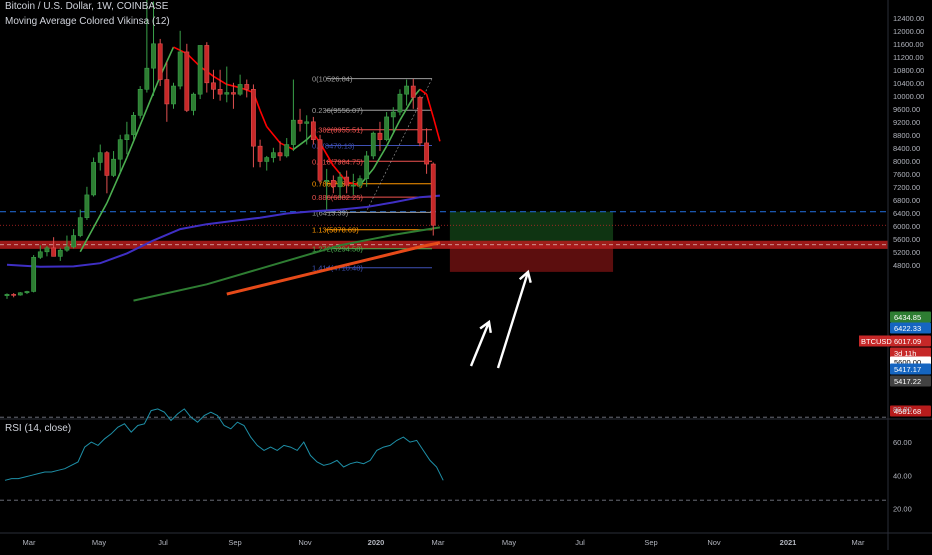  Describe the element at coordinates (908, 31) in the screenshot. I see `price-tick-label: 12000.00` at that location.